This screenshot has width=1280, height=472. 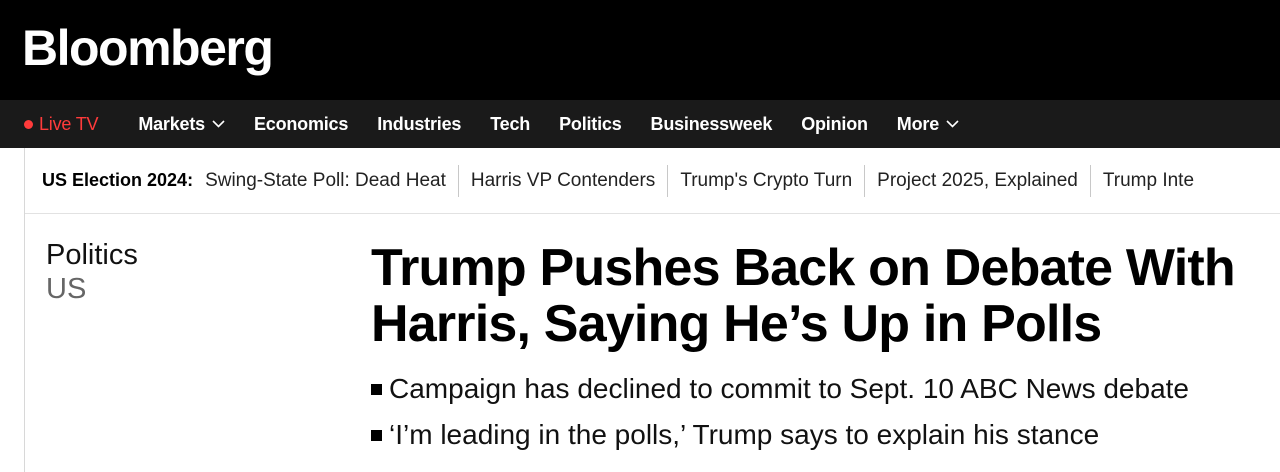 I want to click on bloomberg-logo: Bloomberg, so click(x=148, y=48).